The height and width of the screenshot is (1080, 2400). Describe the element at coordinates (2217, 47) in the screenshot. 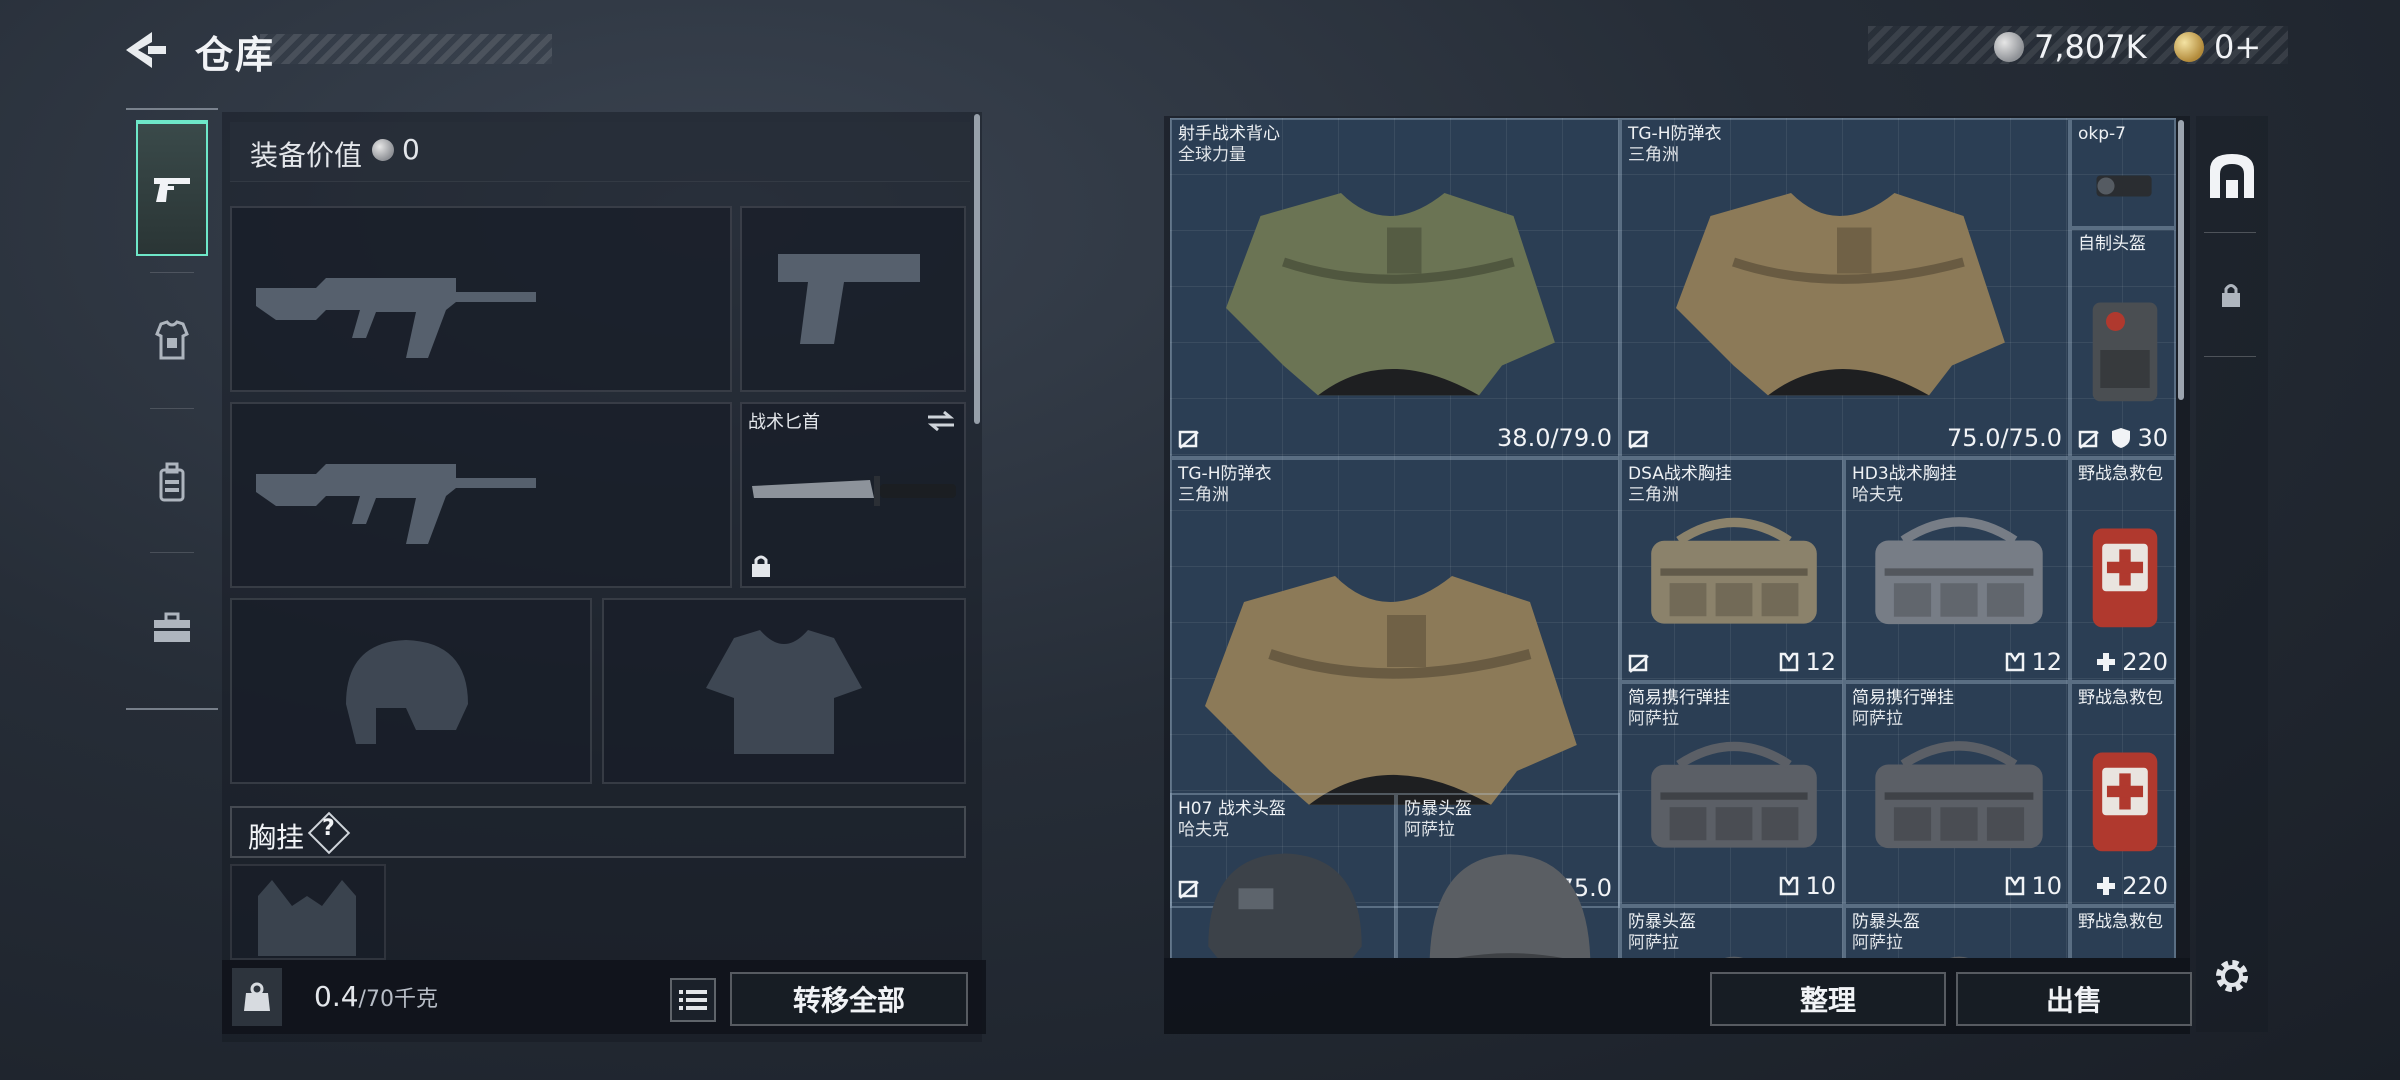

I see `premium-currency-display: 0+` at that location.